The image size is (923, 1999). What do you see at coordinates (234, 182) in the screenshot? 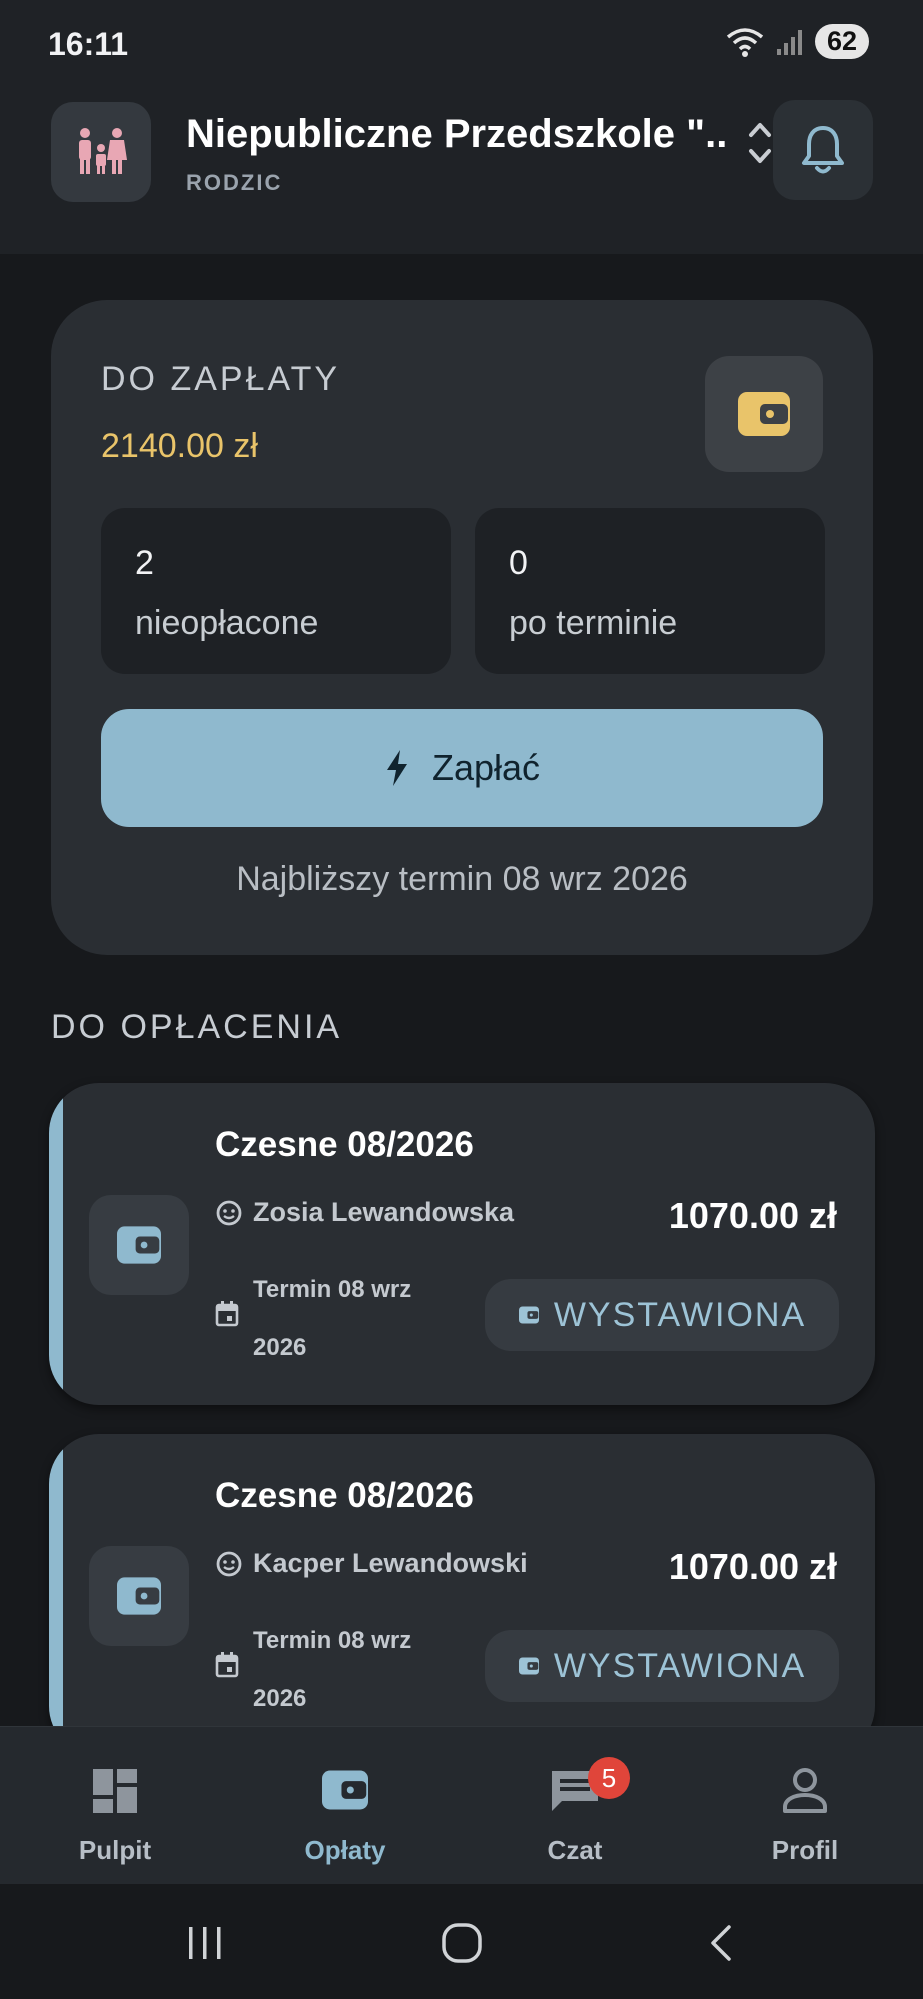
I see `user-role: RODZIC` at bounding box center [234, 182].